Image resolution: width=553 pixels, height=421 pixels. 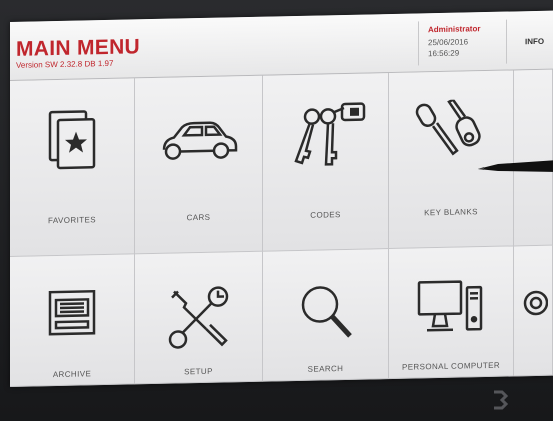 I want to click on menu-item-personal-computer: PERSONAL COMPUTER, so click(x=451, y=313).